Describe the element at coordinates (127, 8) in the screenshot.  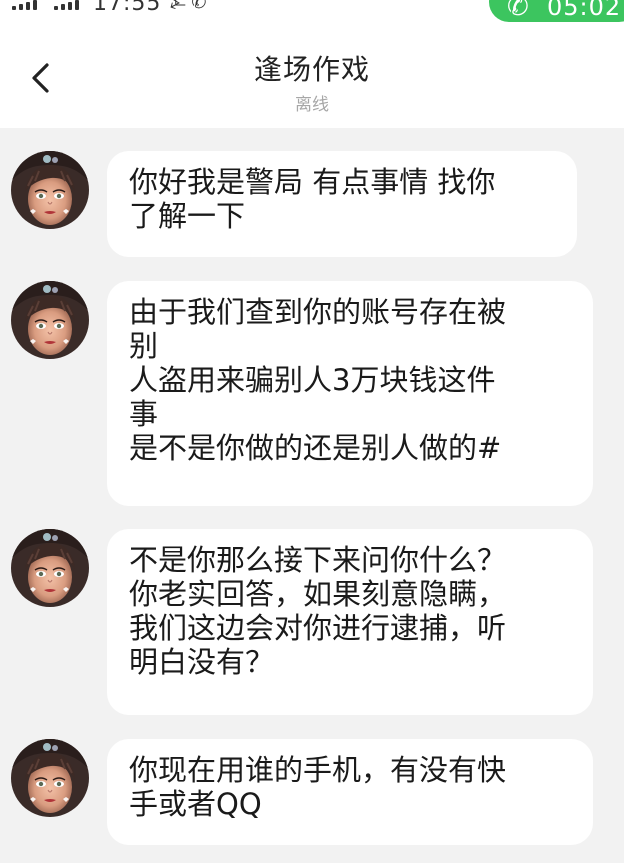
I see `status-time: 17:55` at that location.